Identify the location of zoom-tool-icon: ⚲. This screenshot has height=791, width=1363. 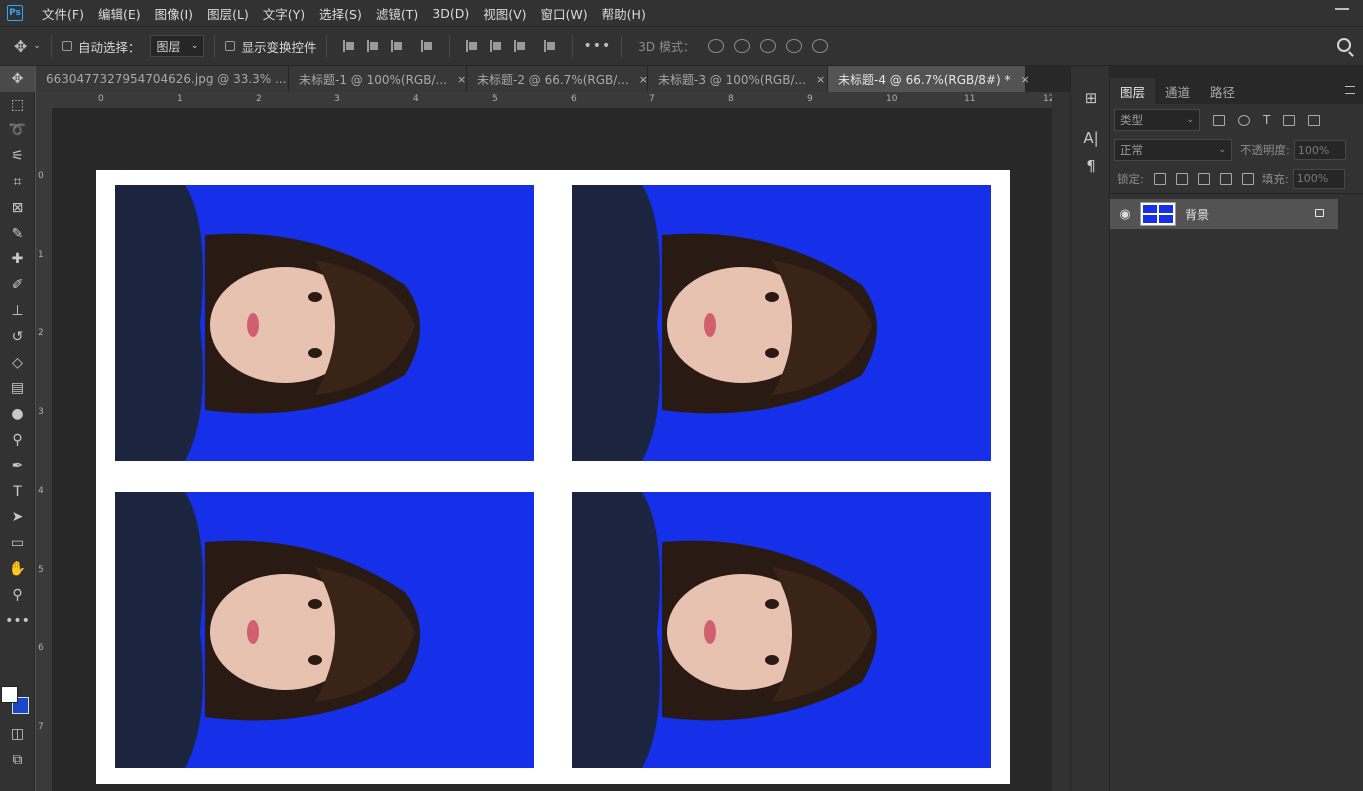
(17, 595).